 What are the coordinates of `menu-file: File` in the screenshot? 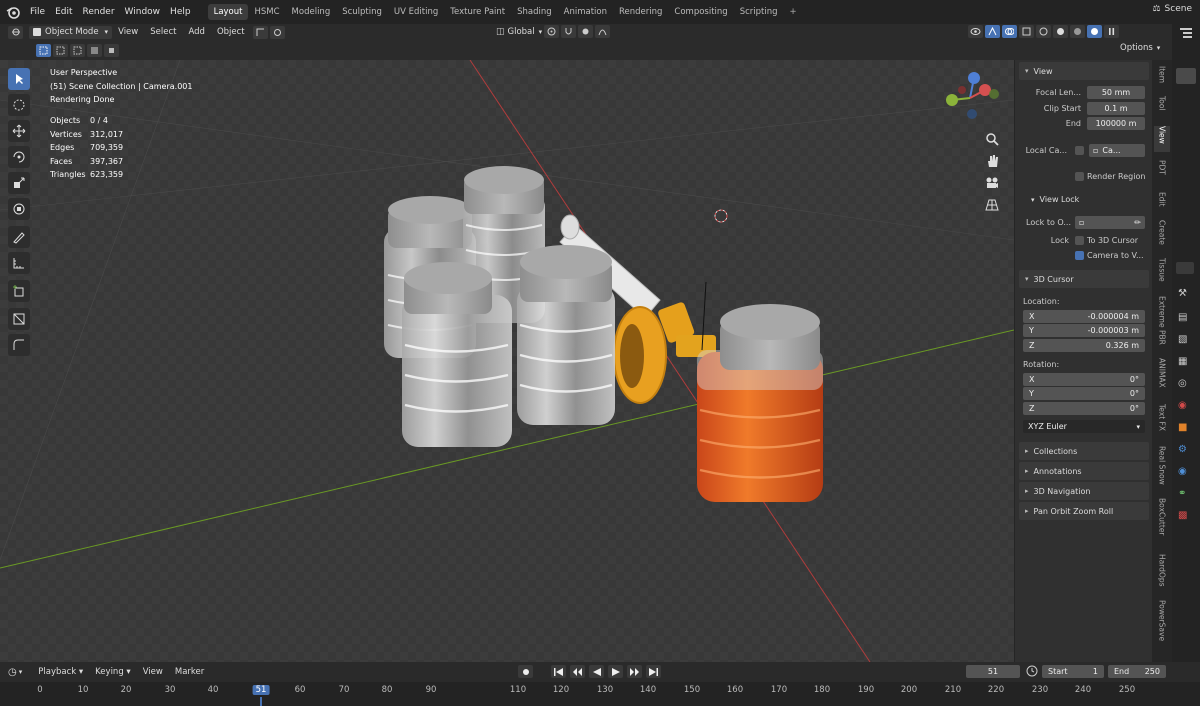 It's located at (37, 12).